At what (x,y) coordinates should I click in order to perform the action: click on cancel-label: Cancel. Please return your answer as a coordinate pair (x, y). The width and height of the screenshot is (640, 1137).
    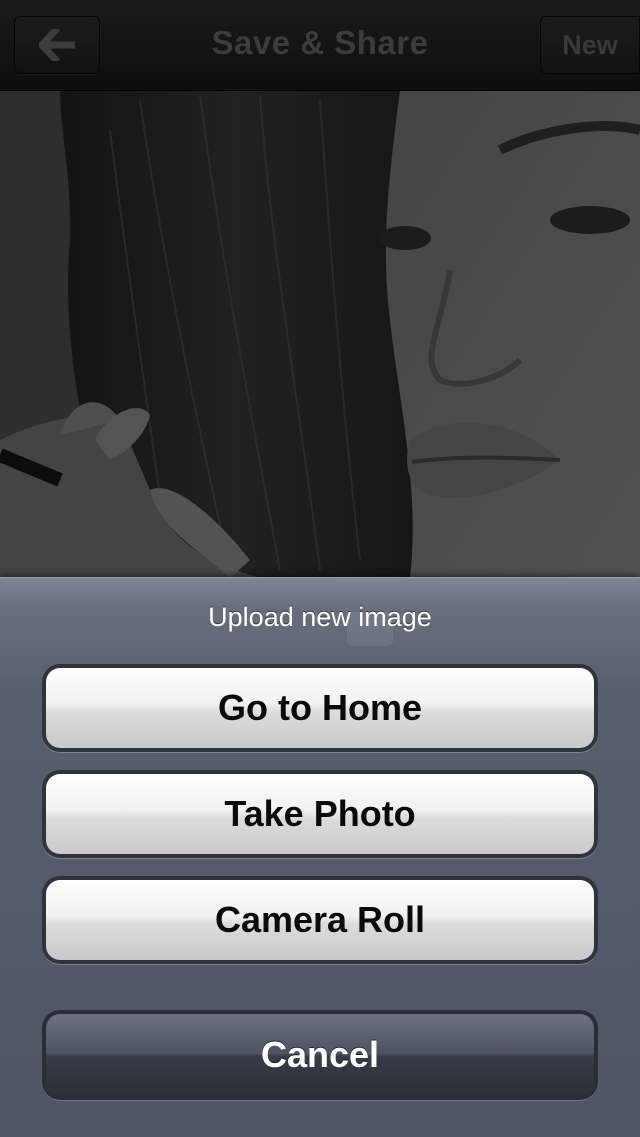
    Looking at the image, I should click on (320, 1055).